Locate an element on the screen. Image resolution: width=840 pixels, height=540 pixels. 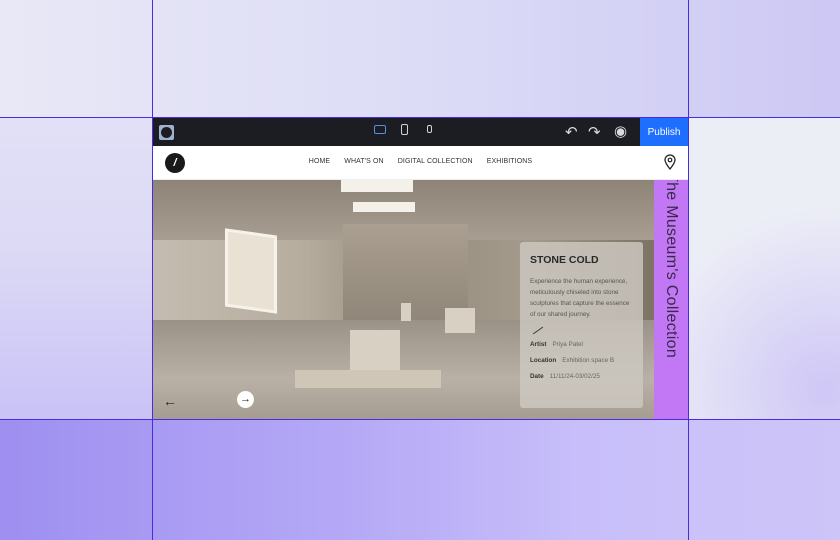
artist-value: Priya Patel is located at coordinates (567, 344).